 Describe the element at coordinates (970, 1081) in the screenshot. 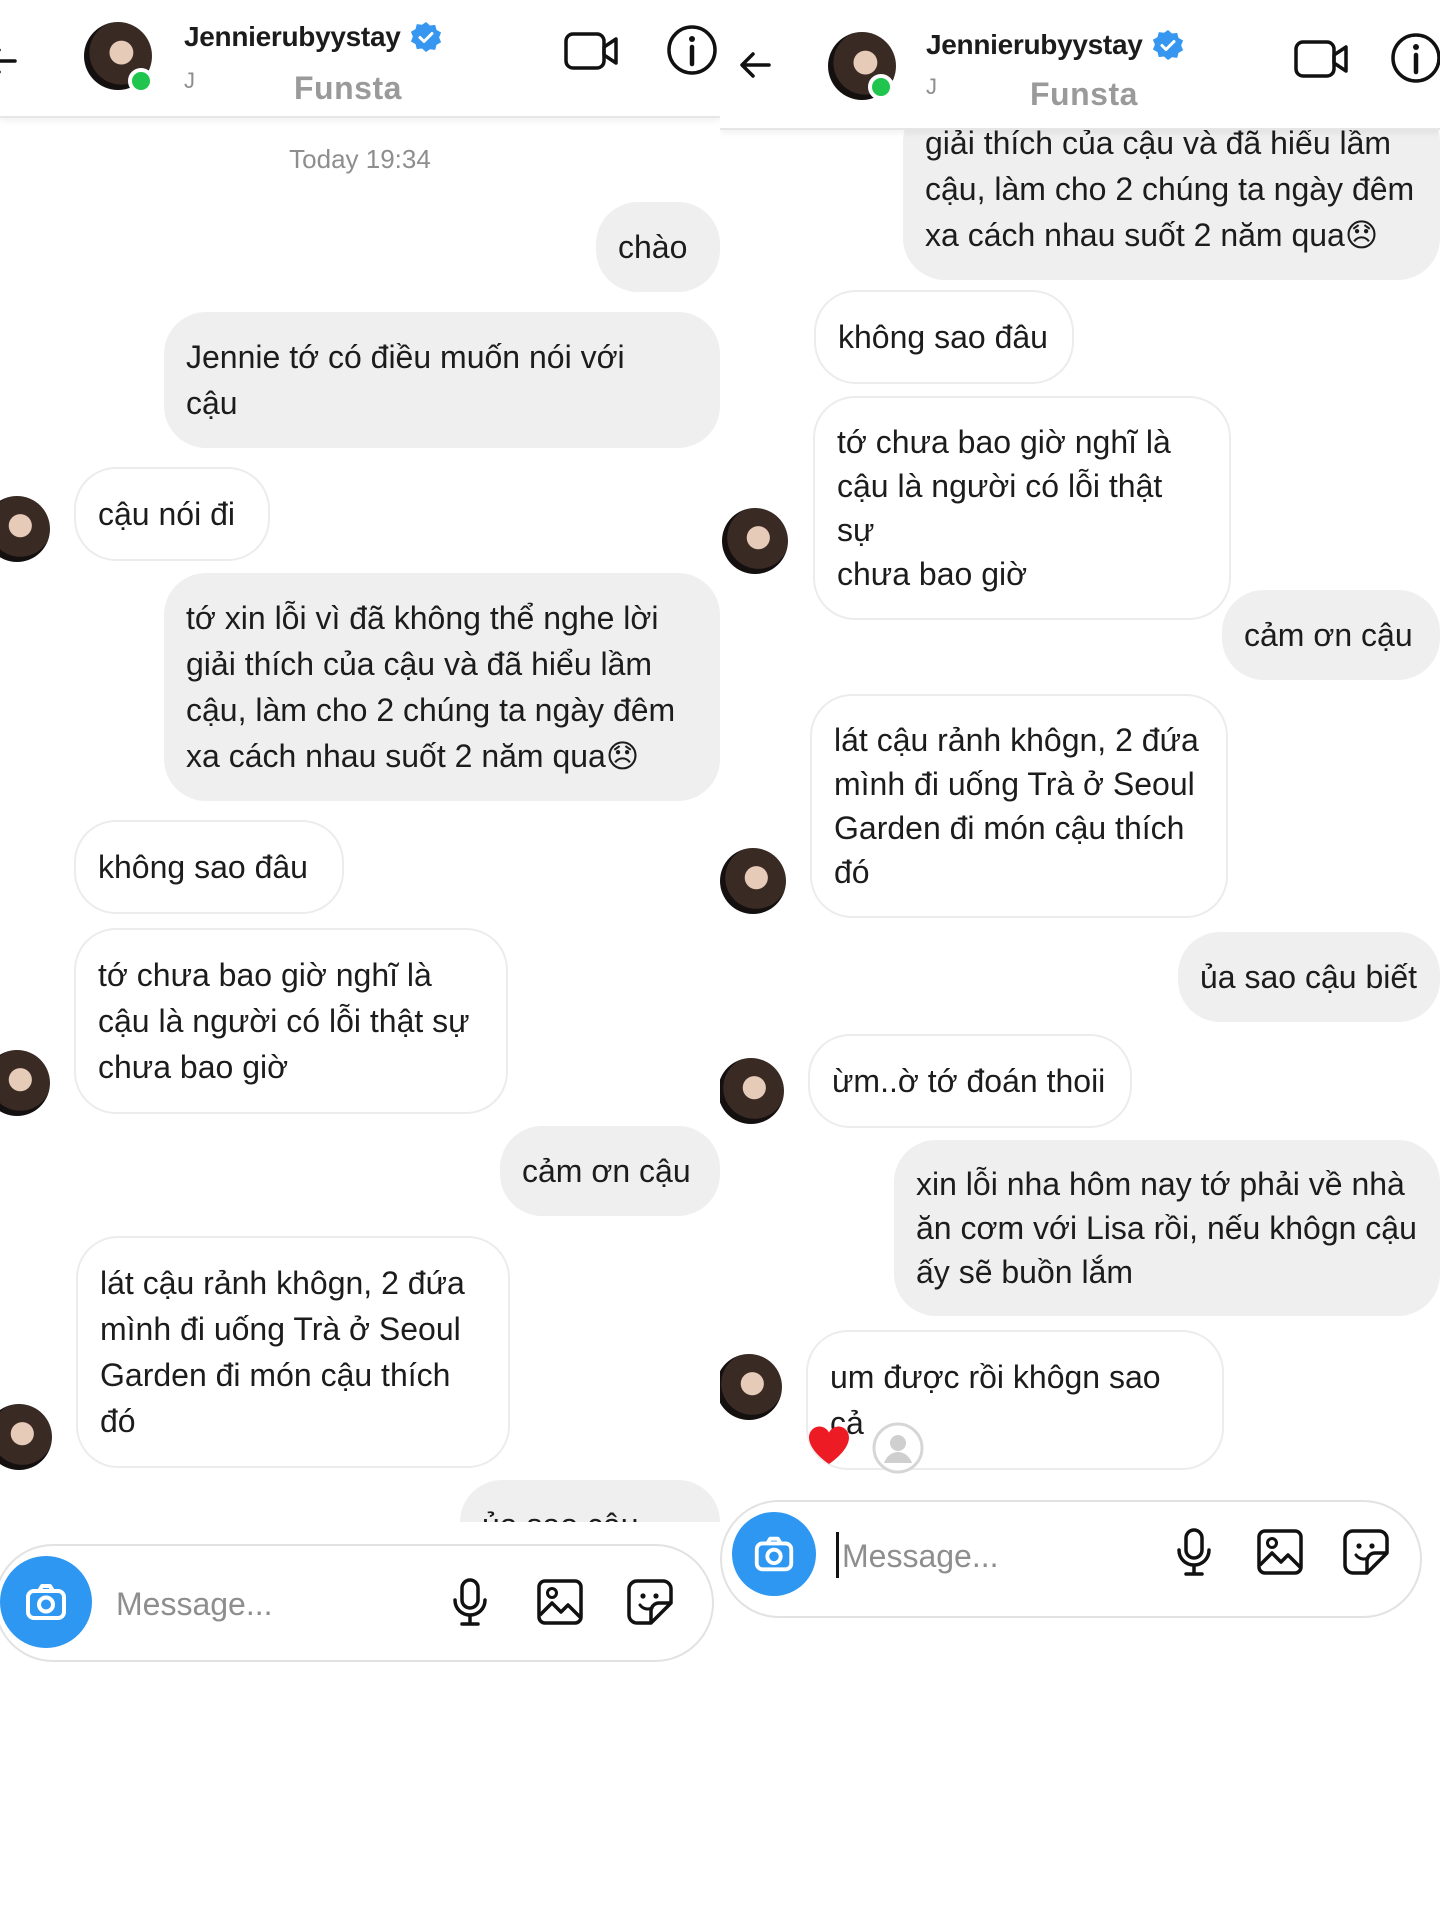

I see `message-bubble-incoming: ừm..ờ tớ đoán thoii` at that location.